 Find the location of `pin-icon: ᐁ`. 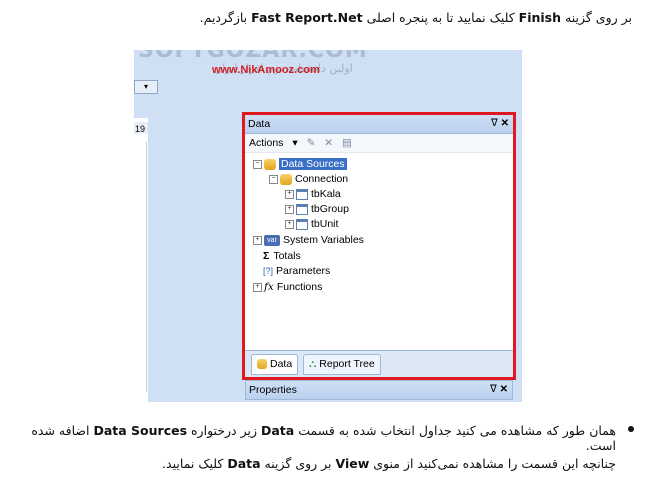

pin-icon: ᐁ is located at coordinates (493, 389).